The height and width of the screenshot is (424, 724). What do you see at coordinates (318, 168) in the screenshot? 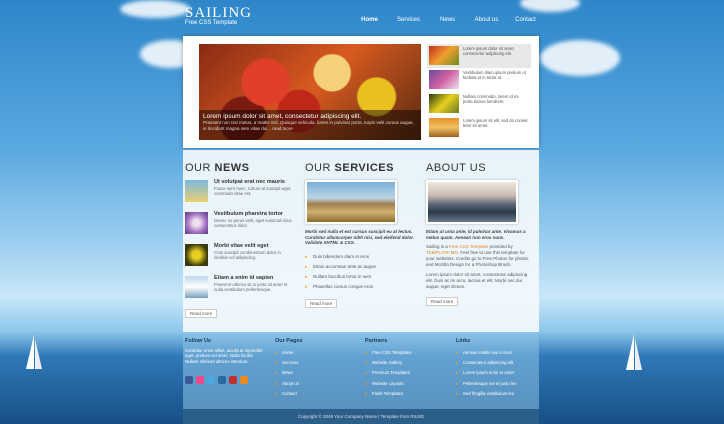
I see `services-heading-light: OUR` at bounding box center [318, 168].